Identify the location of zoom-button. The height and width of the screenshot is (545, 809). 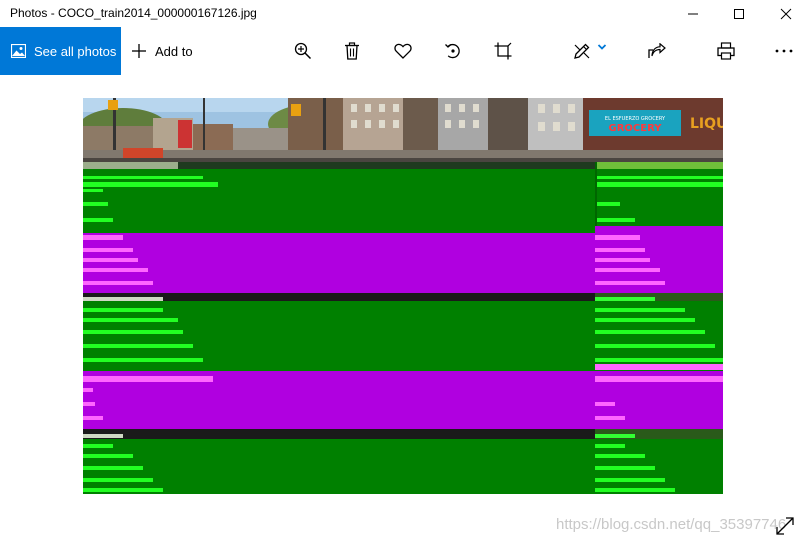
(303, 51).